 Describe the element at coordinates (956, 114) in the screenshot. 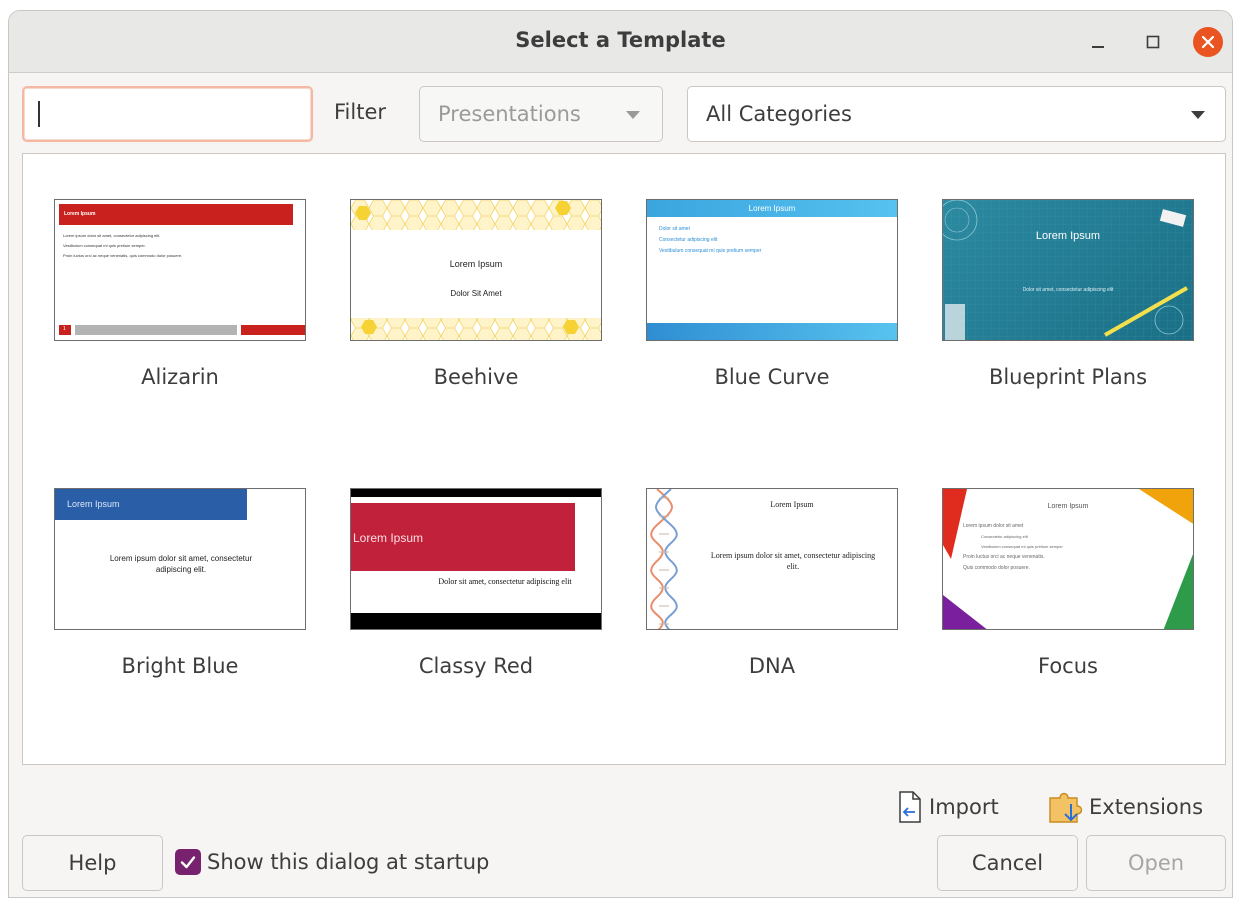

I see `category-filter-select: All Categories` at that location.